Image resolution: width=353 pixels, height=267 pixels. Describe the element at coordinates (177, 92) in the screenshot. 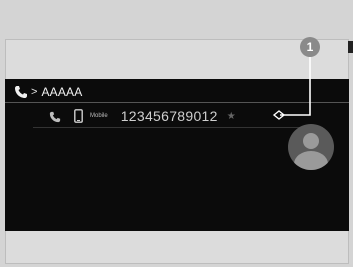

I see `contact-header: > AAAAA` at that location.